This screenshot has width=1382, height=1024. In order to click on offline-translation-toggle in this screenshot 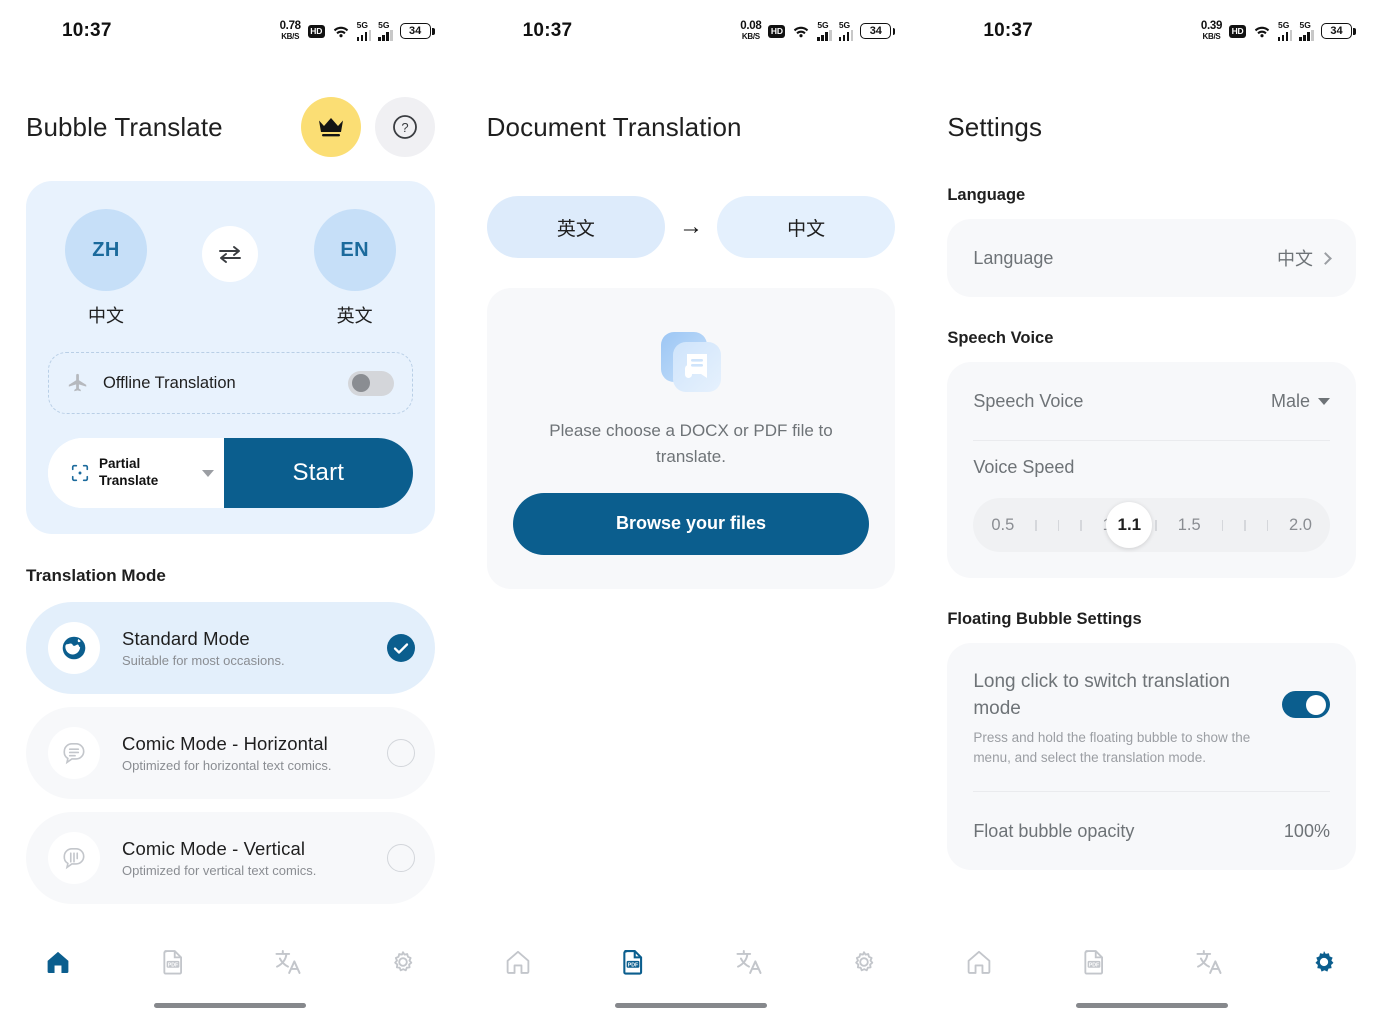, I will do `click(370, 383)`.